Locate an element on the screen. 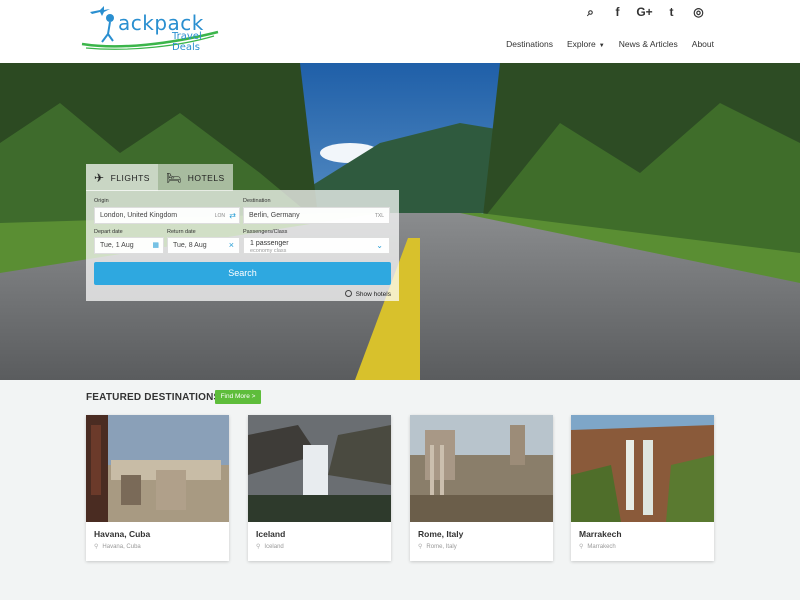 The image size is (800, 600). card-location-text: Havana, Cuba is located at coordinates (121, 547).